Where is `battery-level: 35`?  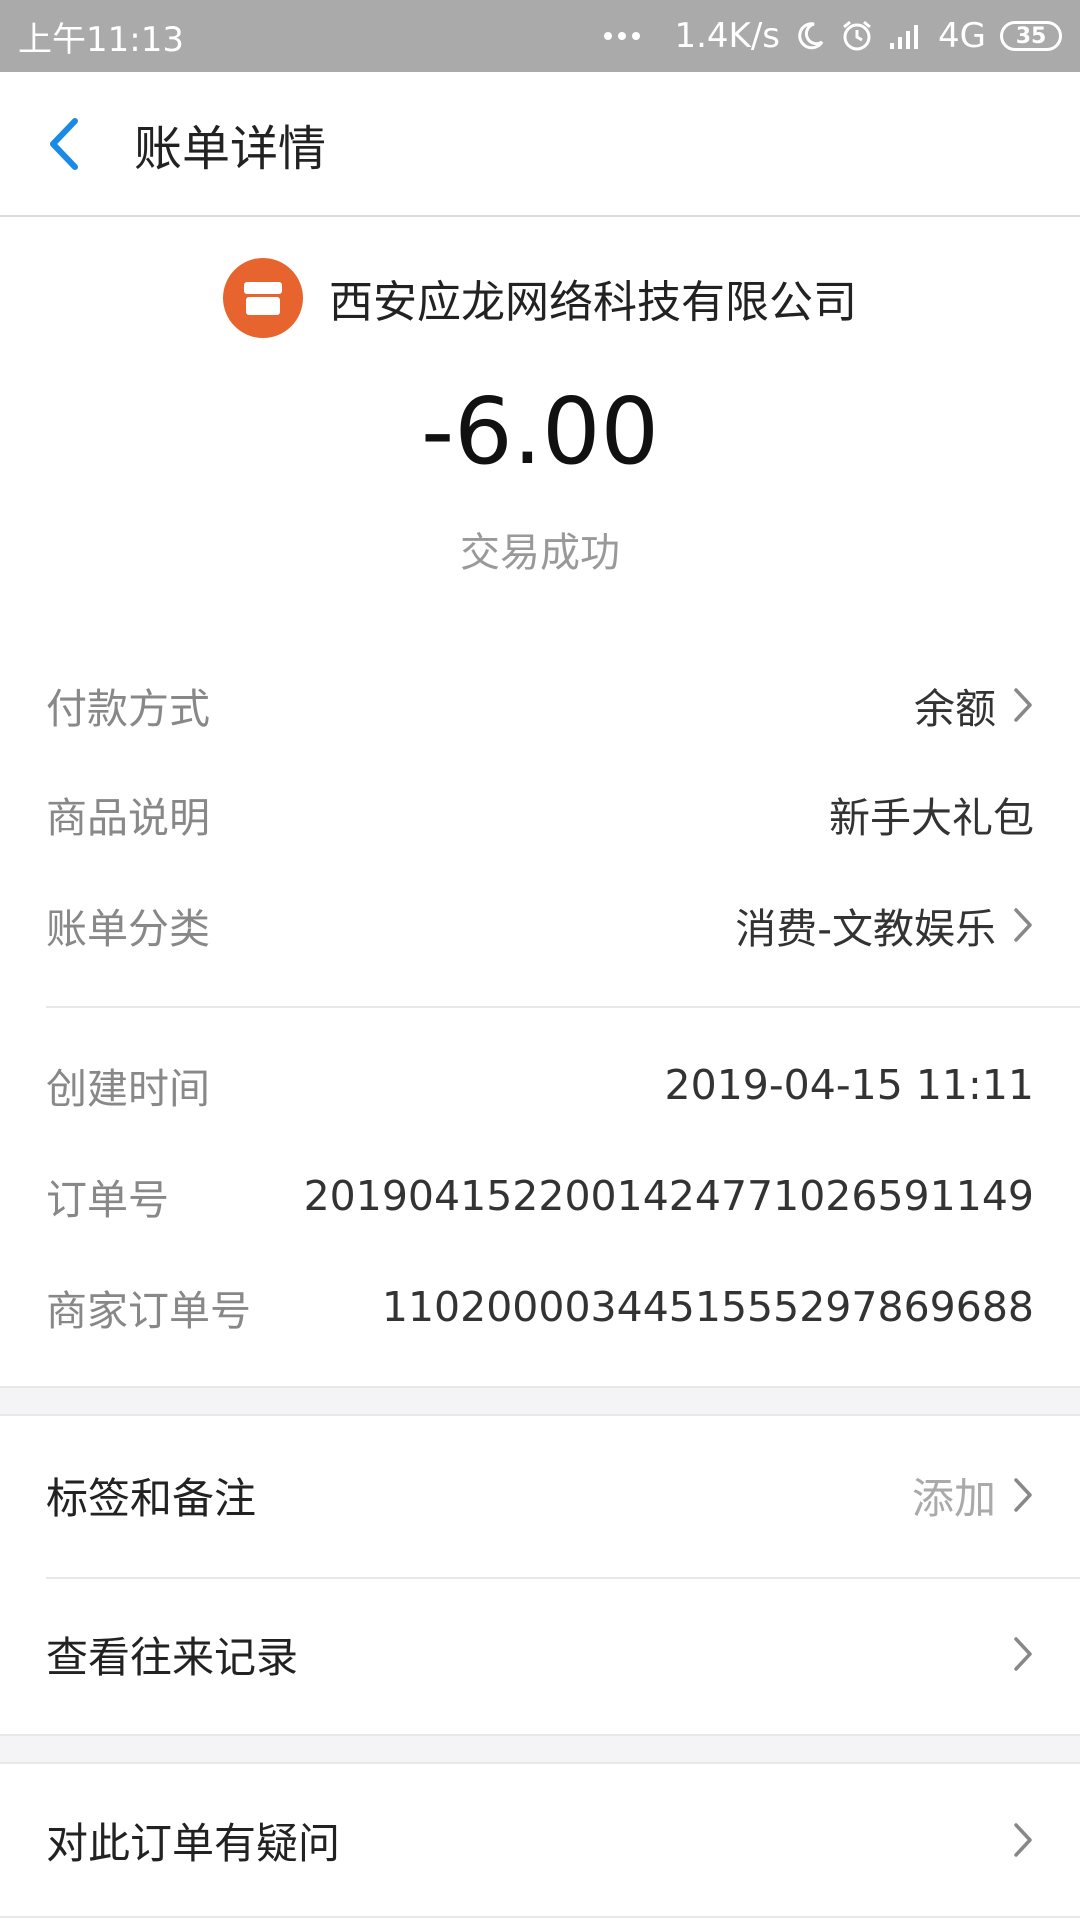 battery-level: 35 is located at coordinates (1031, 36).